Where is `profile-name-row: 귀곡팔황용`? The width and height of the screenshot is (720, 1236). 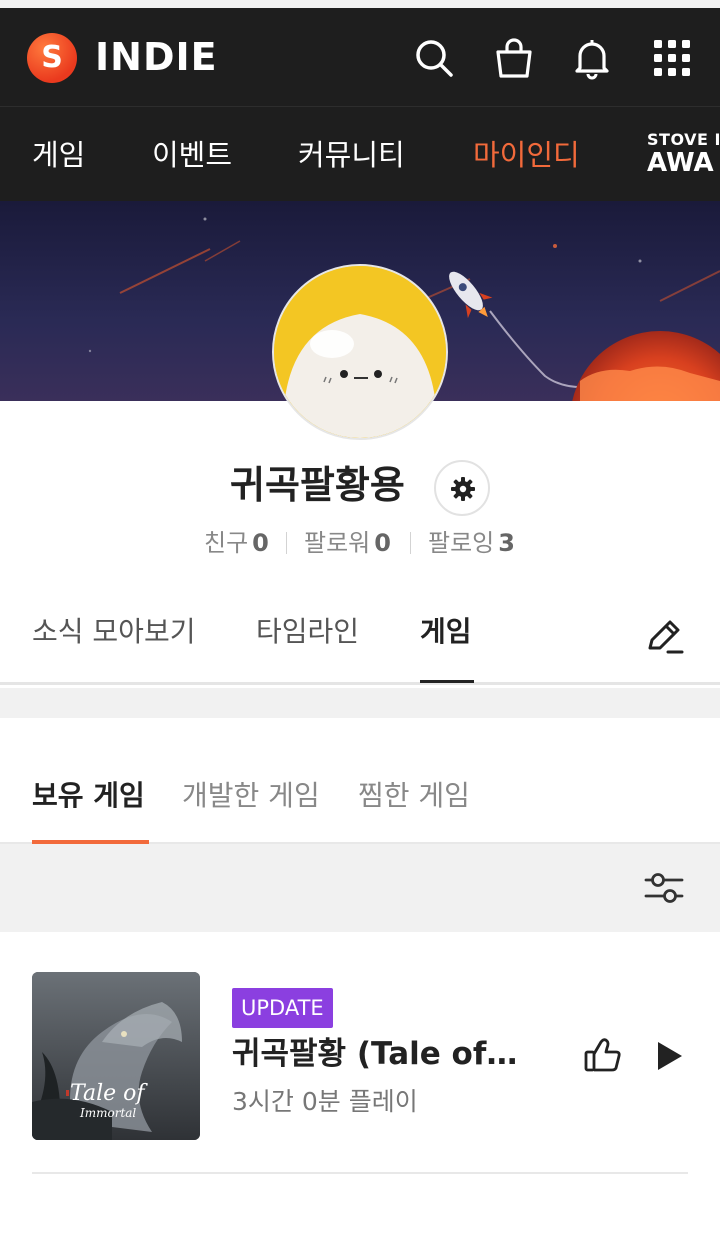
profile-name-row: 귀곡팔황용 is located at coordinates (360, 487).